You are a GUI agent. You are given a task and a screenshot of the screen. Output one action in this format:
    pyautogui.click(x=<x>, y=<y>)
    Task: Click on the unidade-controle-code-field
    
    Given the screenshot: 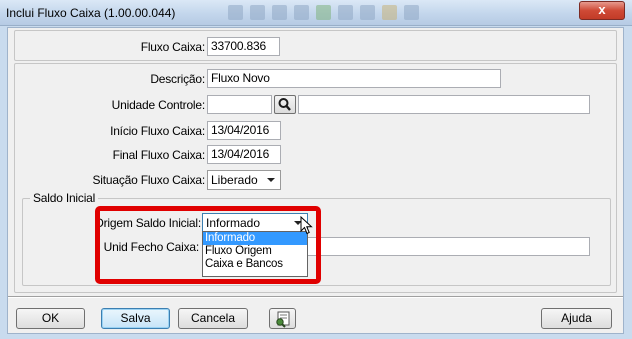 What is the action you would take?
    pyautogui.click(x=239, y=104)
    